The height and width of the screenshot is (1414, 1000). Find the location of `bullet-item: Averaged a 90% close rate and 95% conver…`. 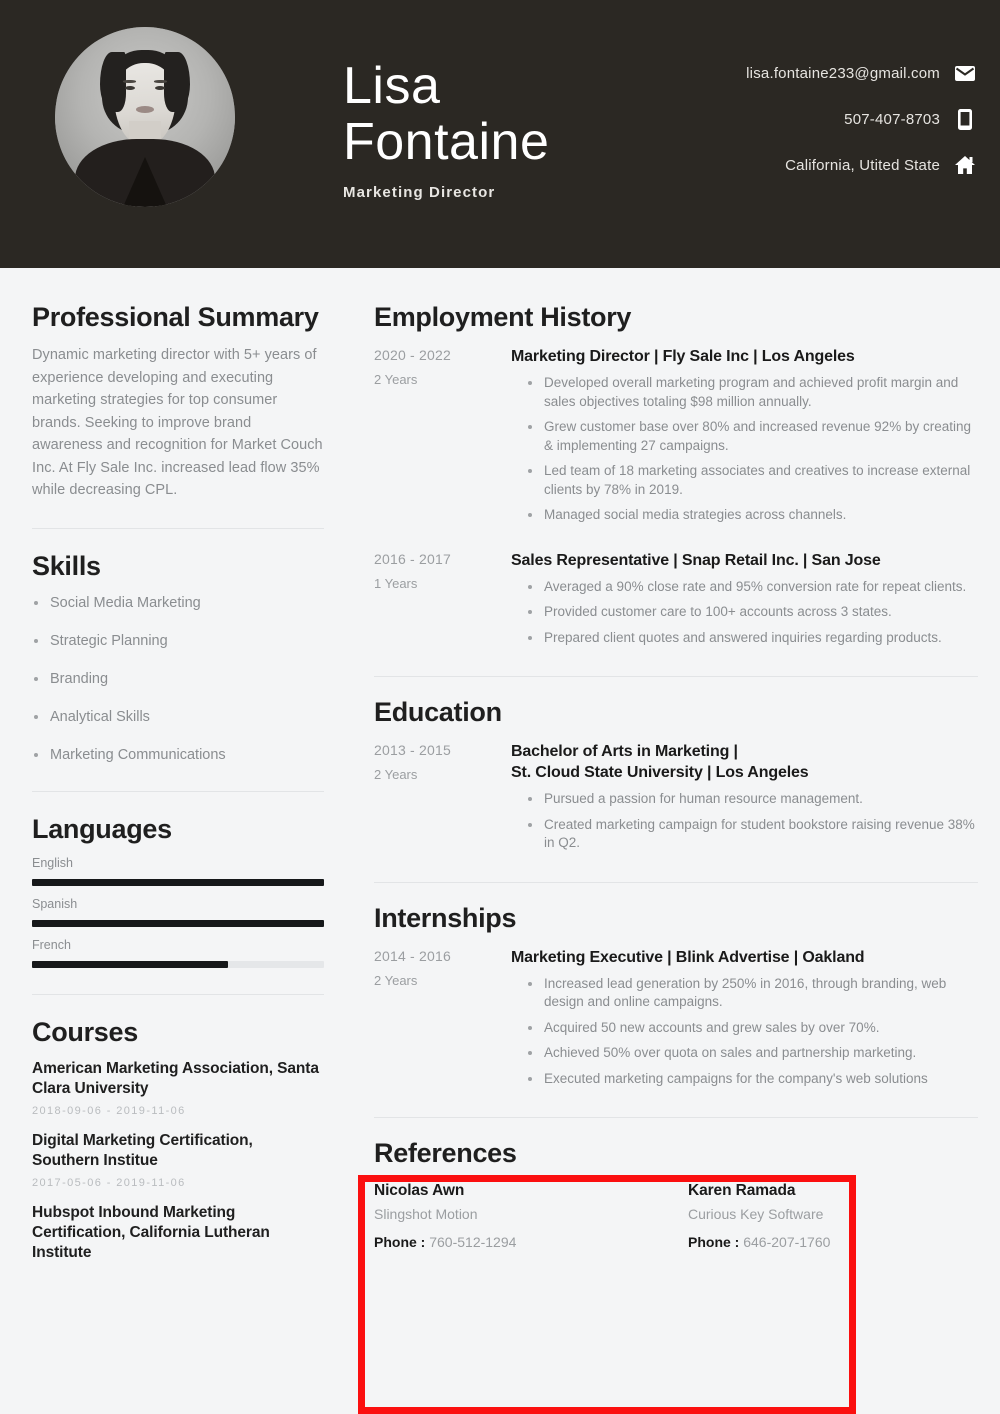

bullet-item: Averaged a 90% close rate and 95% conver… is located at coordinates (752, 587).